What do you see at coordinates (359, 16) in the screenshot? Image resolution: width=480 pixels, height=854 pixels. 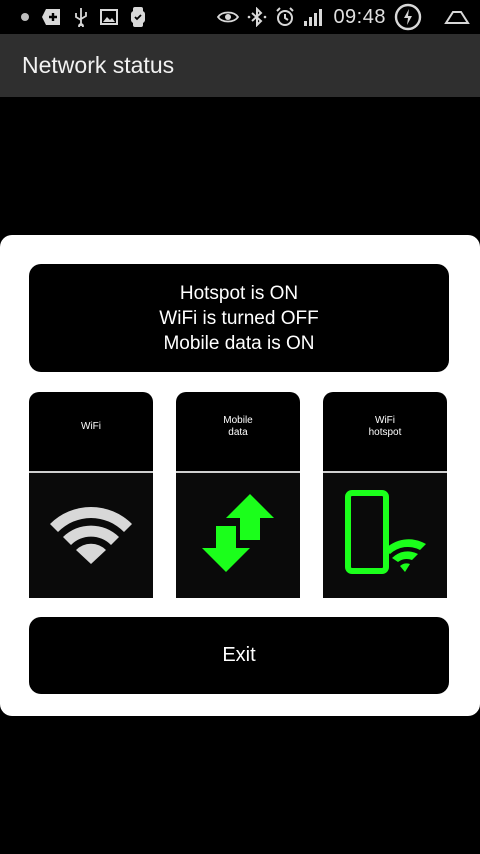 I see `status-time: 09:48` at bounding box center [359, 16].